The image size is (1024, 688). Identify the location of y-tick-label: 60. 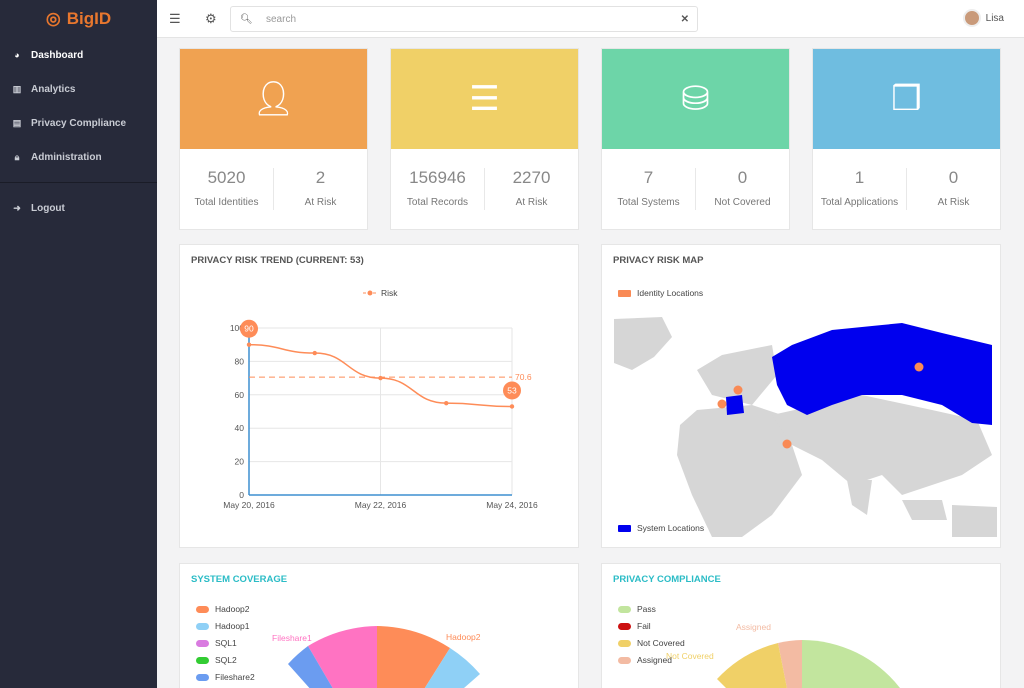
(240, 395).